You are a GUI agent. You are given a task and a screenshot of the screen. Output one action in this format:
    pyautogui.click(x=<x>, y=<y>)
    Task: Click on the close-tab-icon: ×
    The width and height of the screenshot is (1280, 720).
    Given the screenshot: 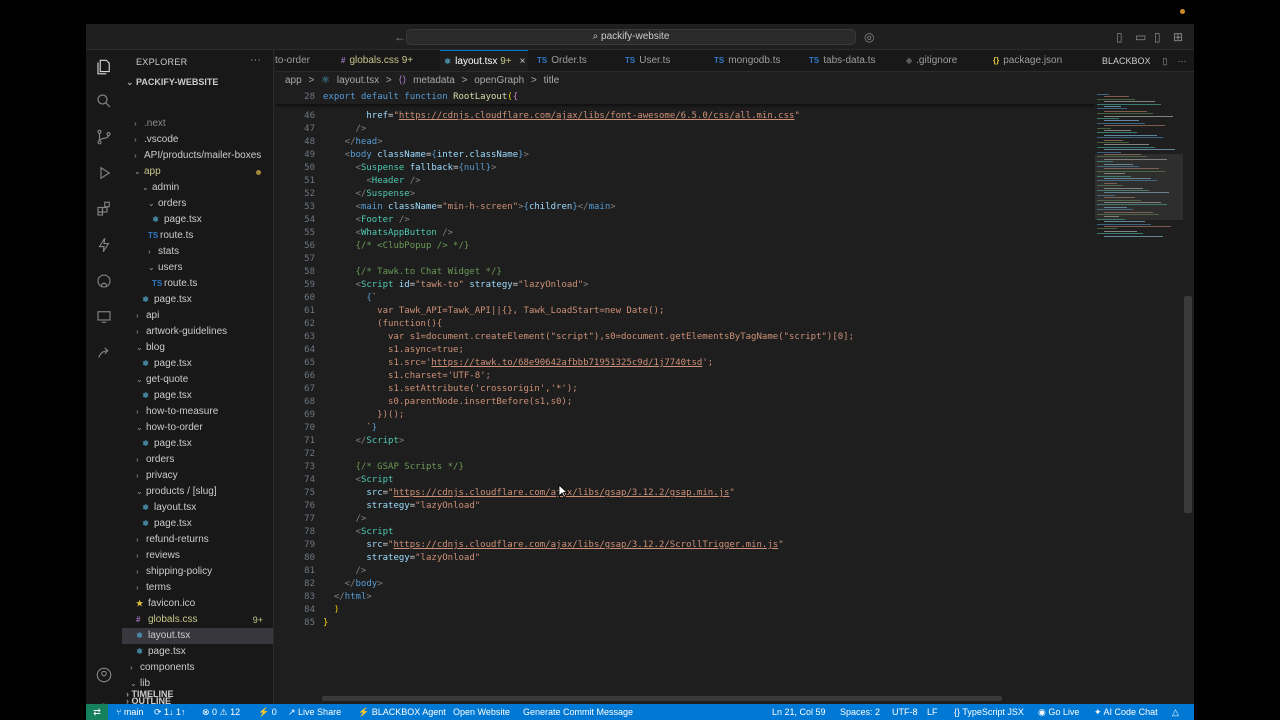 What is the action you would take?
    pyautogui.click(x=523, y=61)
    